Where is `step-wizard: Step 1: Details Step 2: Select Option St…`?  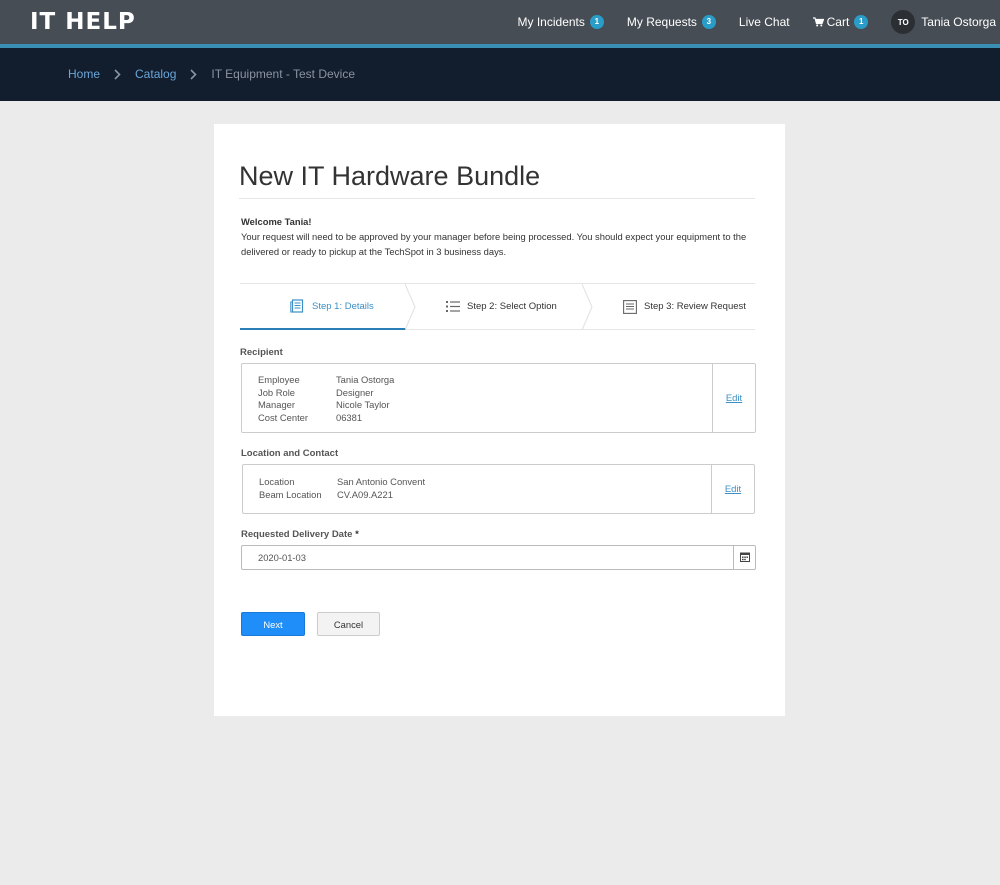 step-wizard: Step 1: Details Step 2: Select Option St… is located at coordinates (497, 306).